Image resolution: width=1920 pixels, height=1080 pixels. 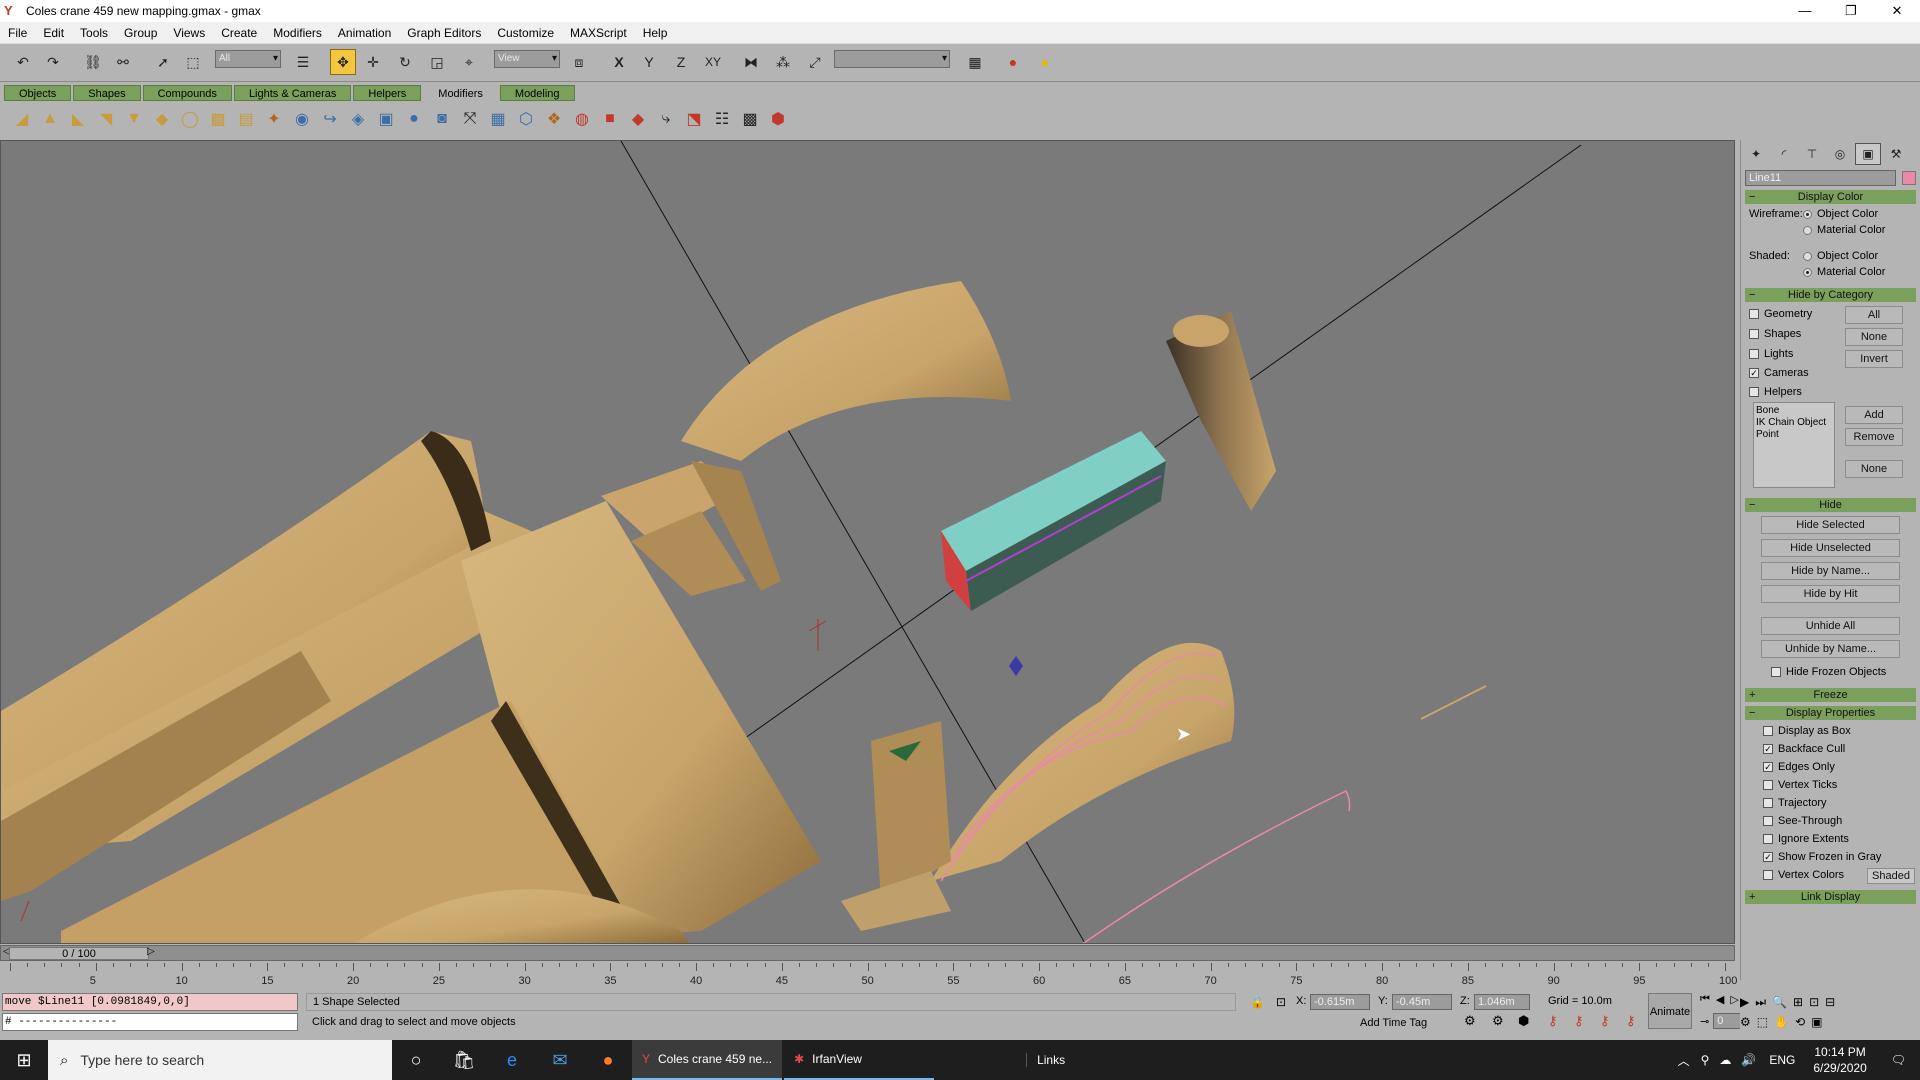 I want to click on tray-overflow-icon: ︿, so click(x=1684, y=1060).